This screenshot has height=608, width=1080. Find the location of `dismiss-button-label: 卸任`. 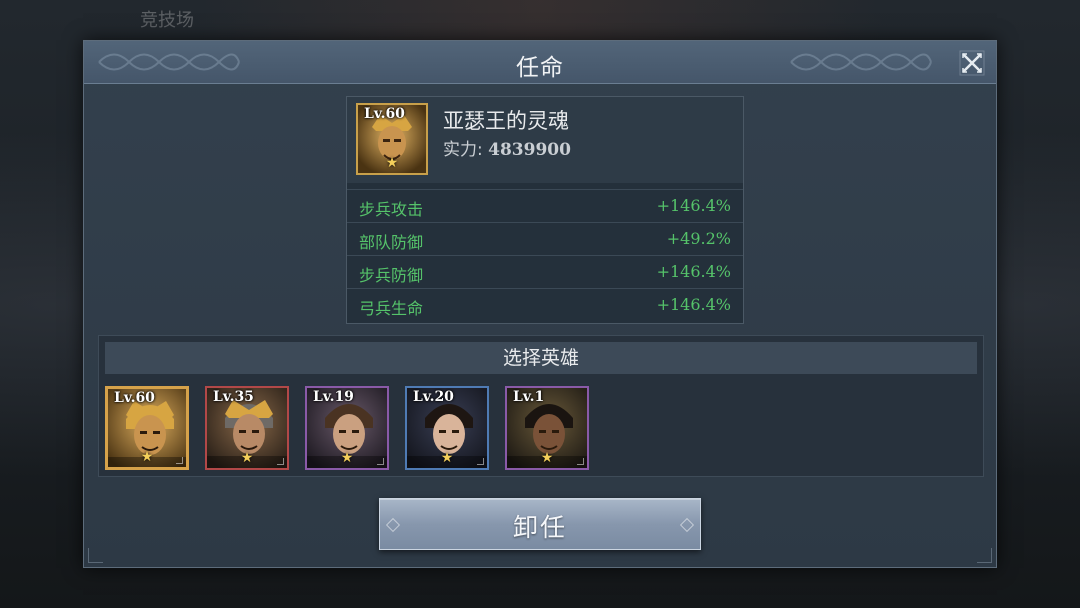

dismiss-button-label: 卸任 is located at coordinates (539, 527).